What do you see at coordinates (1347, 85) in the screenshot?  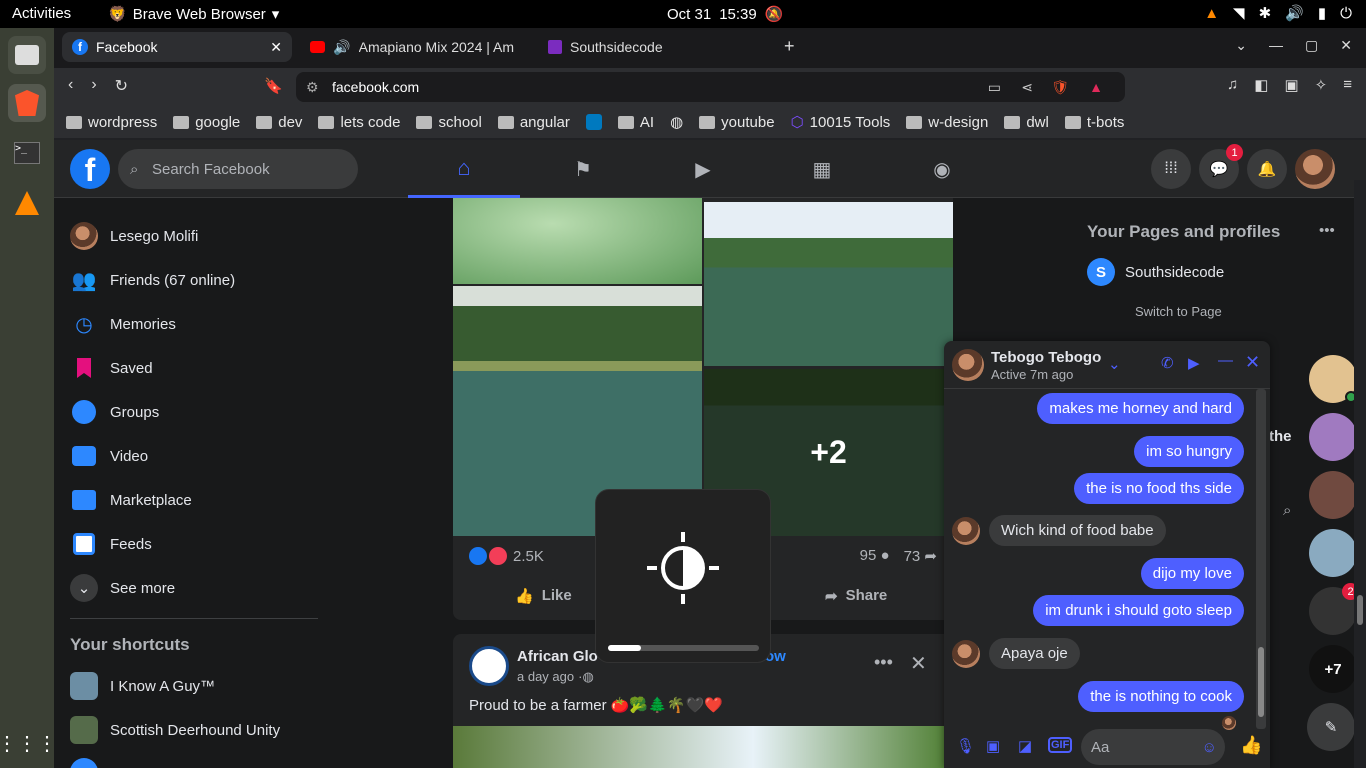 I see `menu-icon: ≡` at bounding box center [1347, 85].